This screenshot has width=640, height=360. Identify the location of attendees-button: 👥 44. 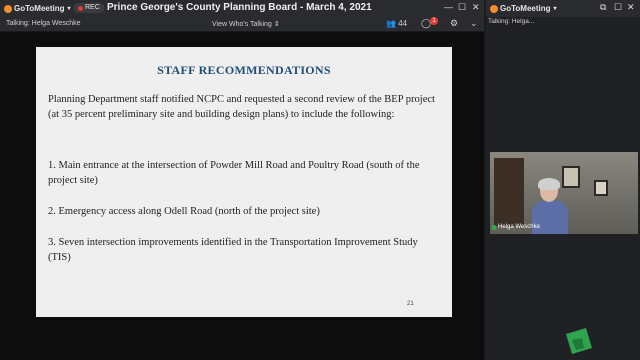
(396, 23).